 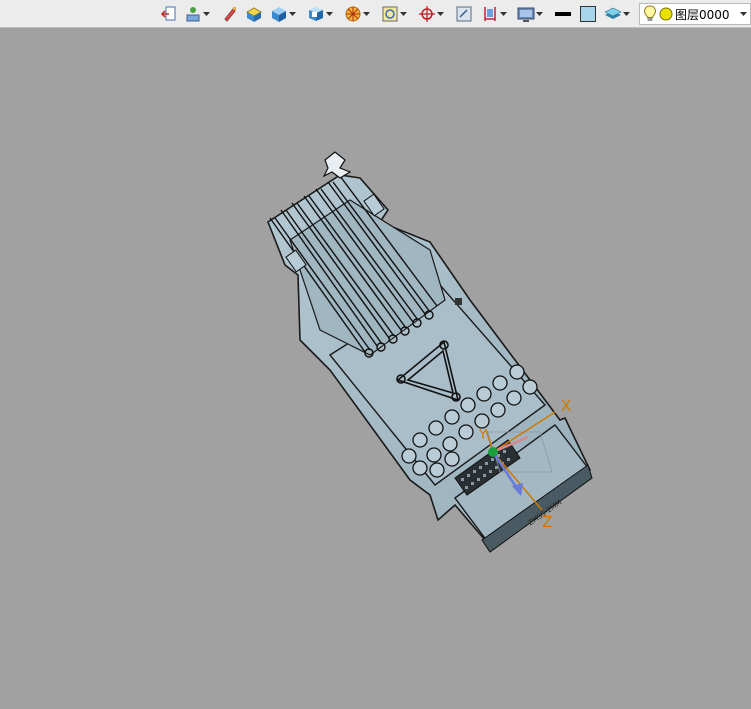 I want to click on exit-sketch-icon, so click(x=168, y=13).